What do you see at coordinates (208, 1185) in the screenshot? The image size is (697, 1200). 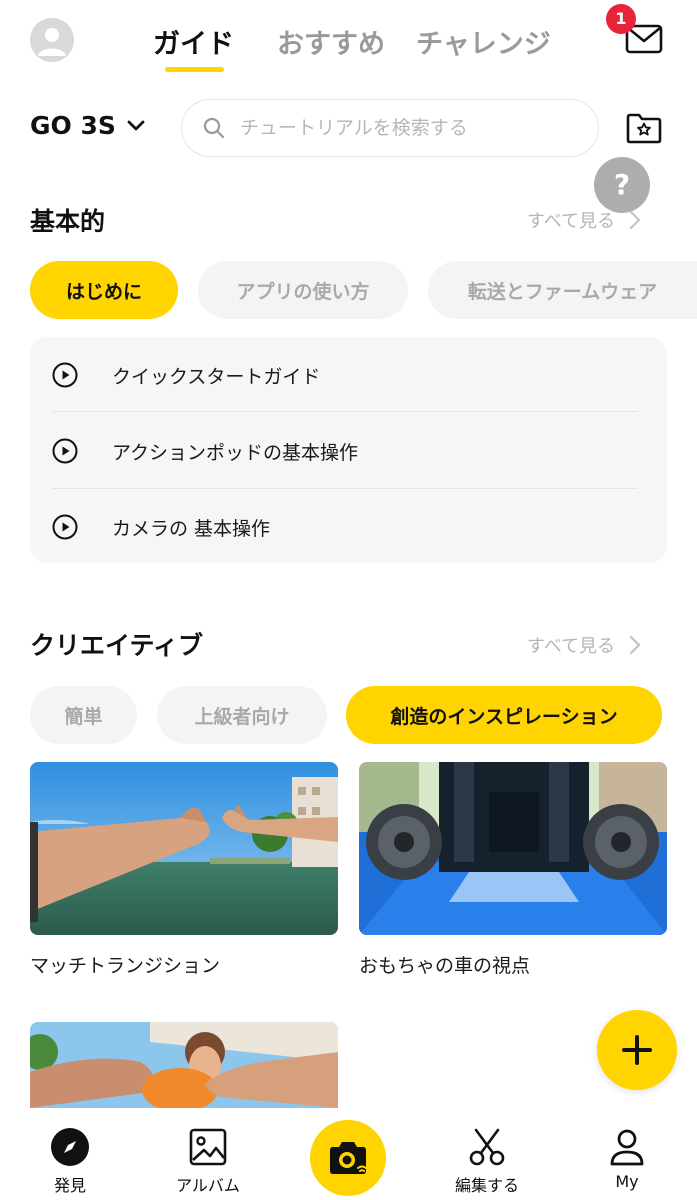 I see `nav-label: アルバム` at bounding box center [208, 1185].